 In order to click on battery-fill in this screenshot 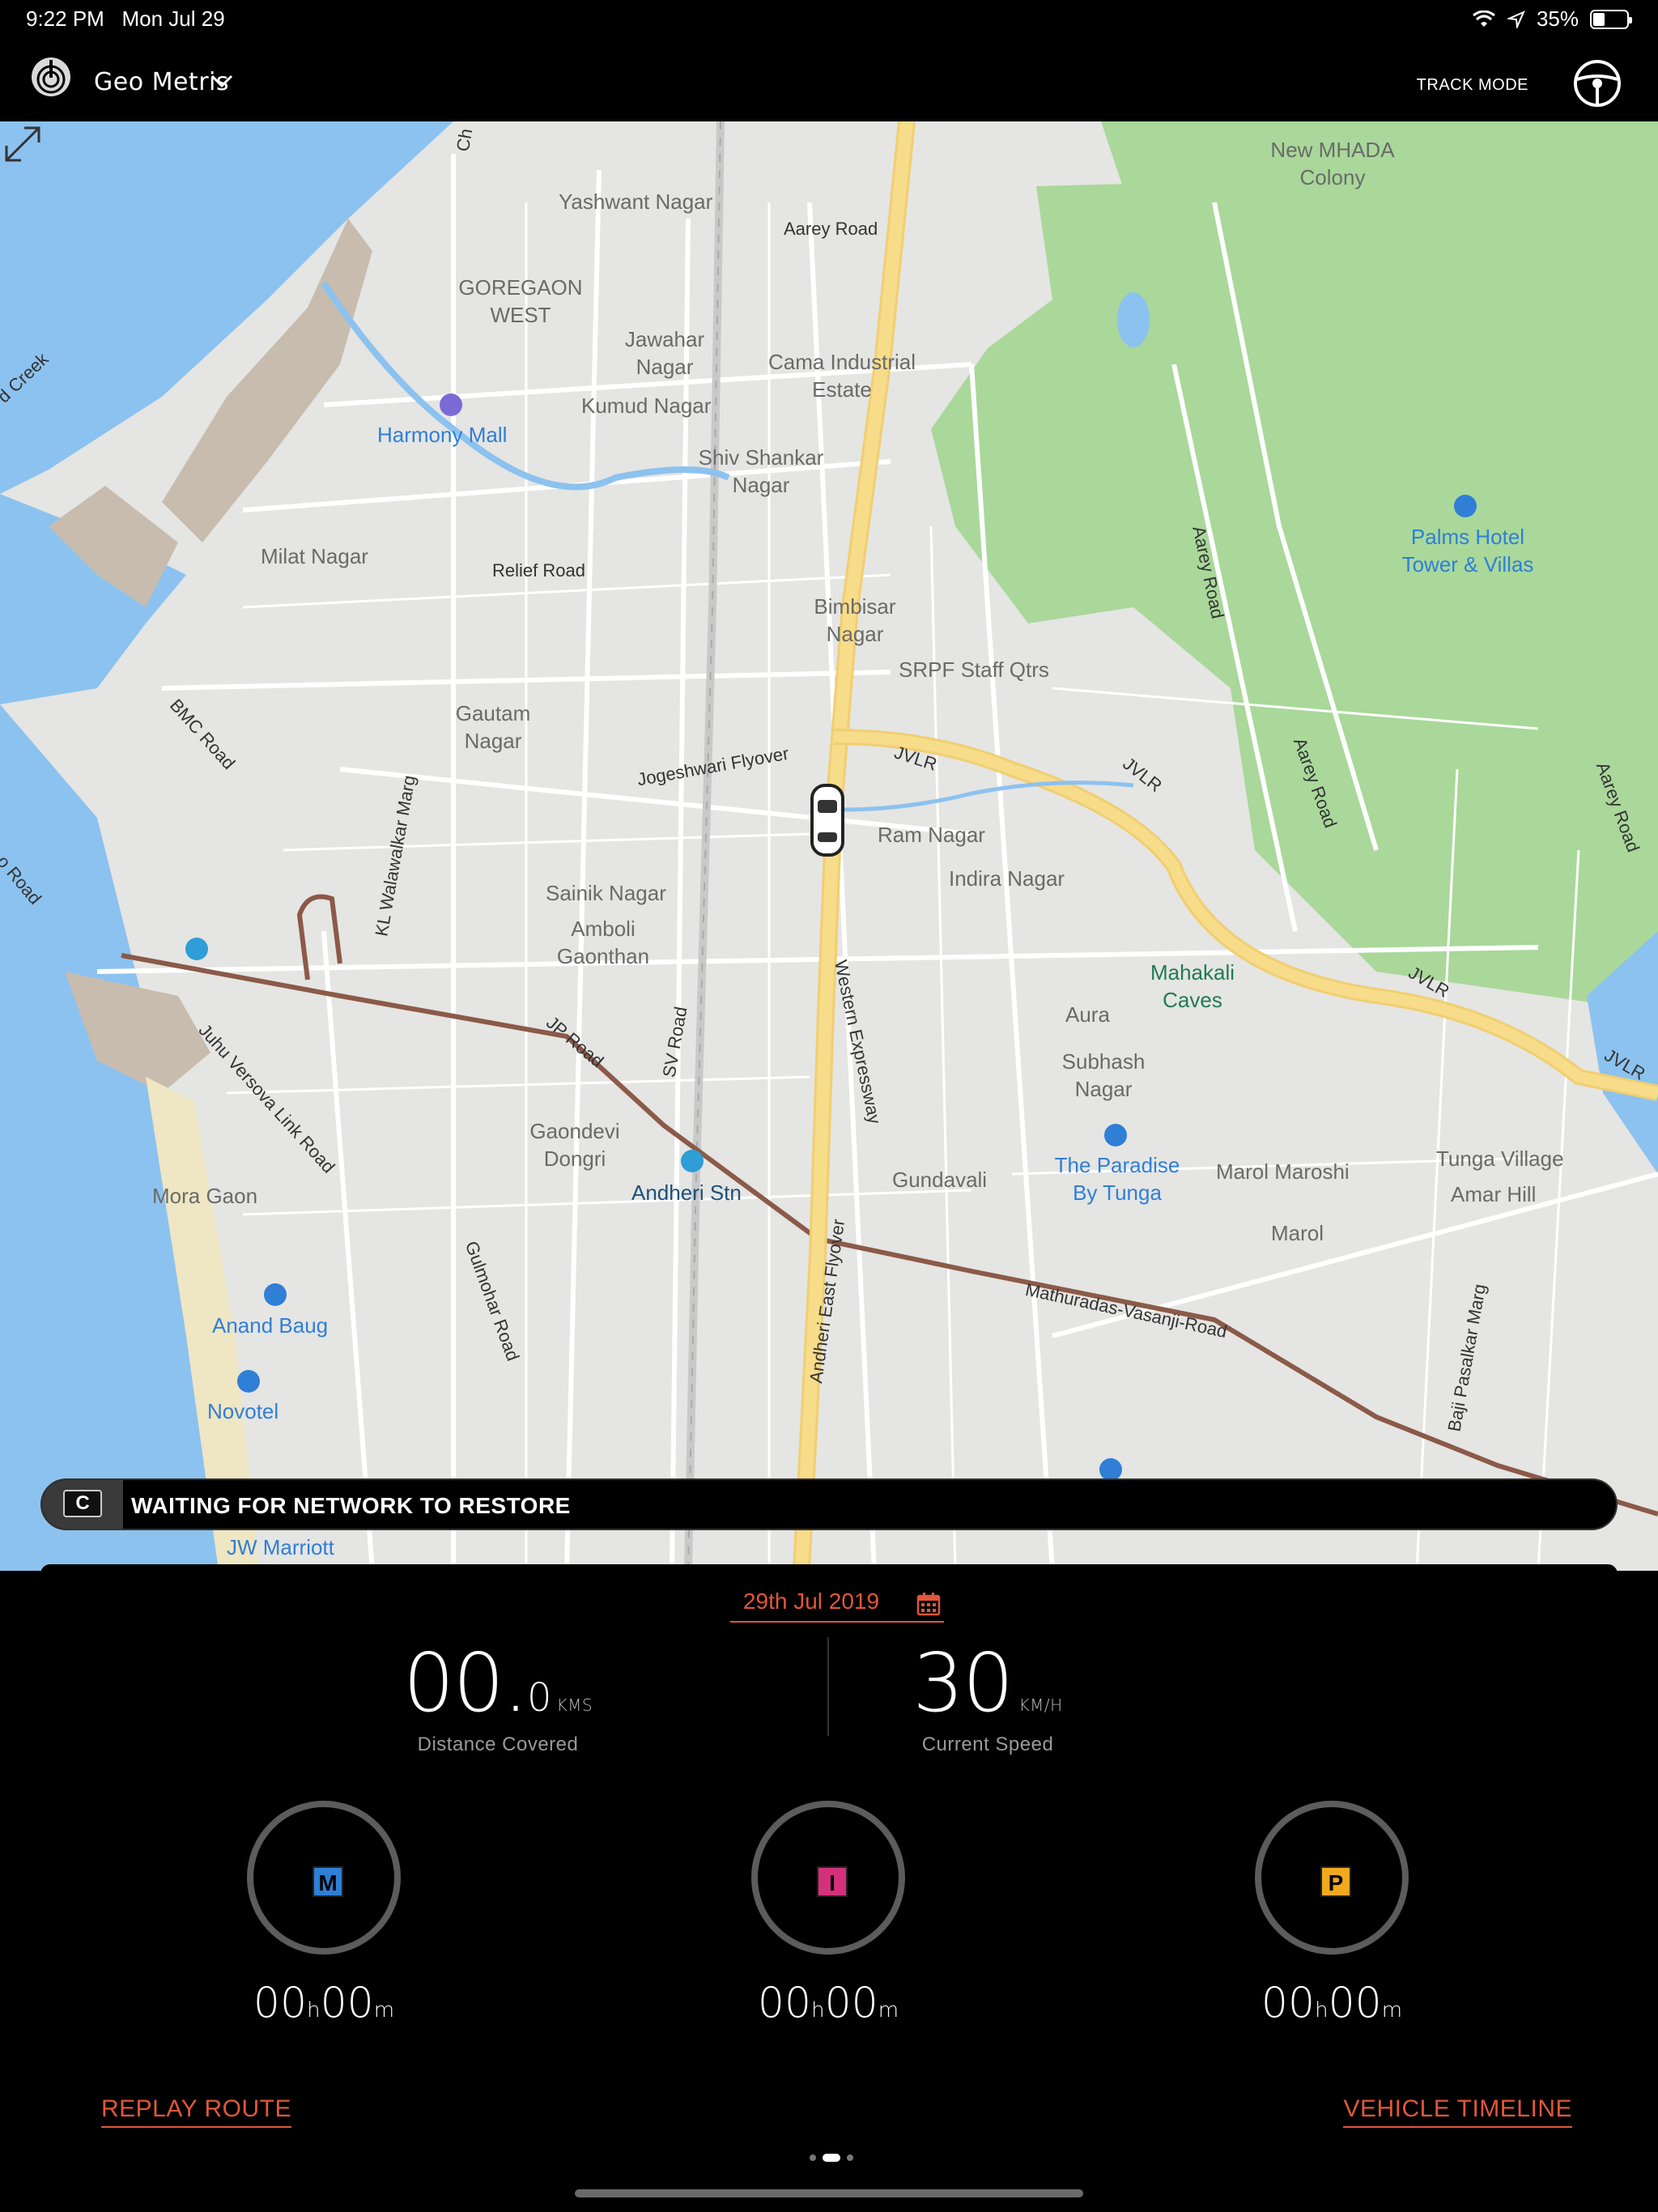, I will do `click(1599, 19)`.